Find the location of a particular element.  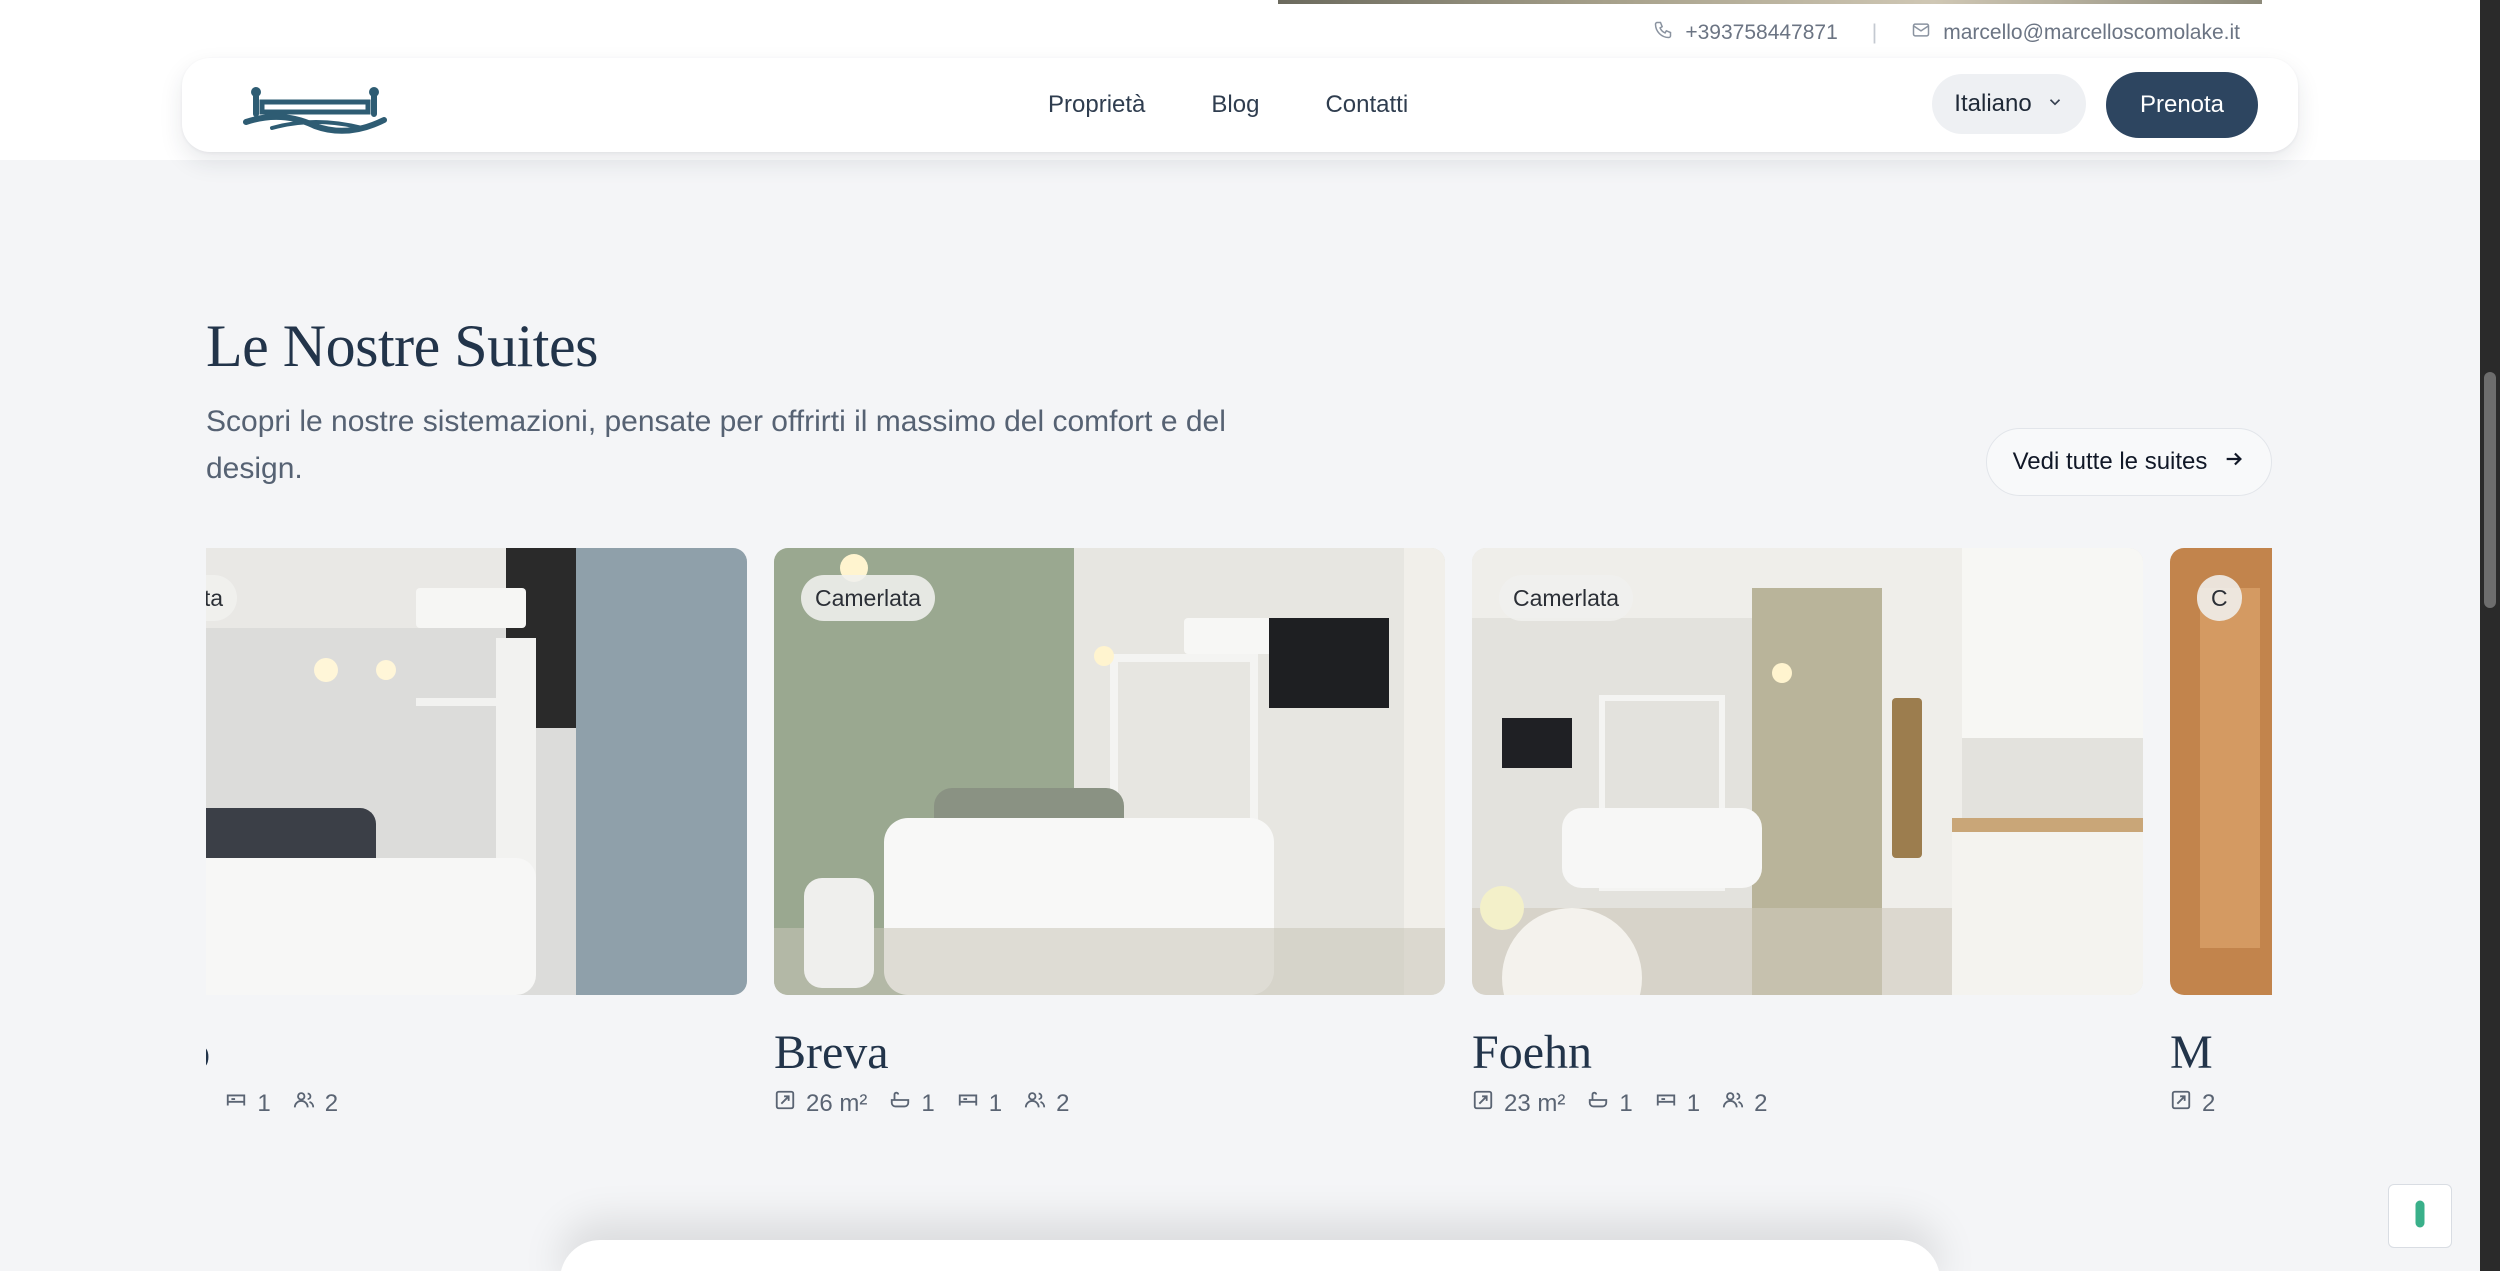

scrollbar-thumb is located at coordinates (2490, 490).